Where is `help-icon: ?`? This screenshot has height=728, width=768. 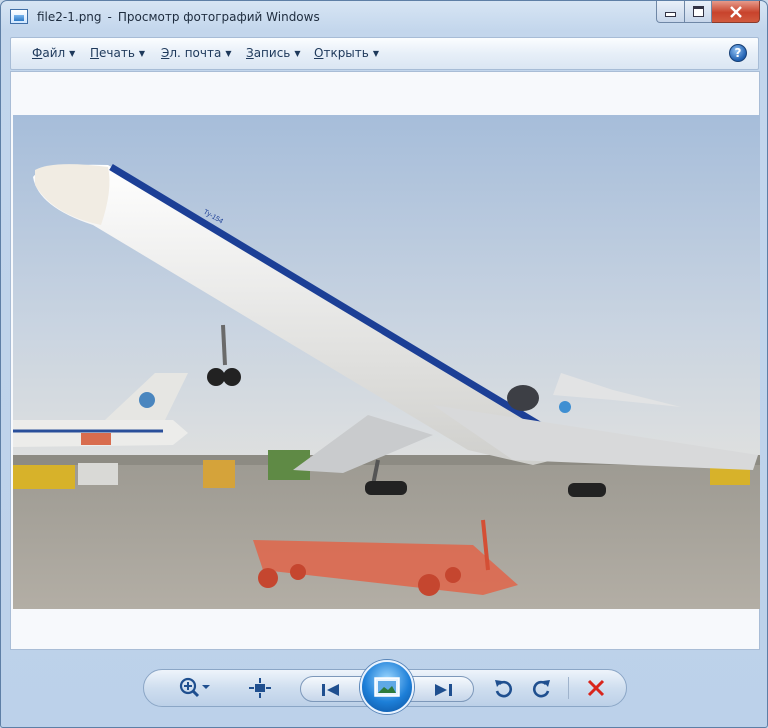
help-icon: ? is located at coordinates (738, 53).